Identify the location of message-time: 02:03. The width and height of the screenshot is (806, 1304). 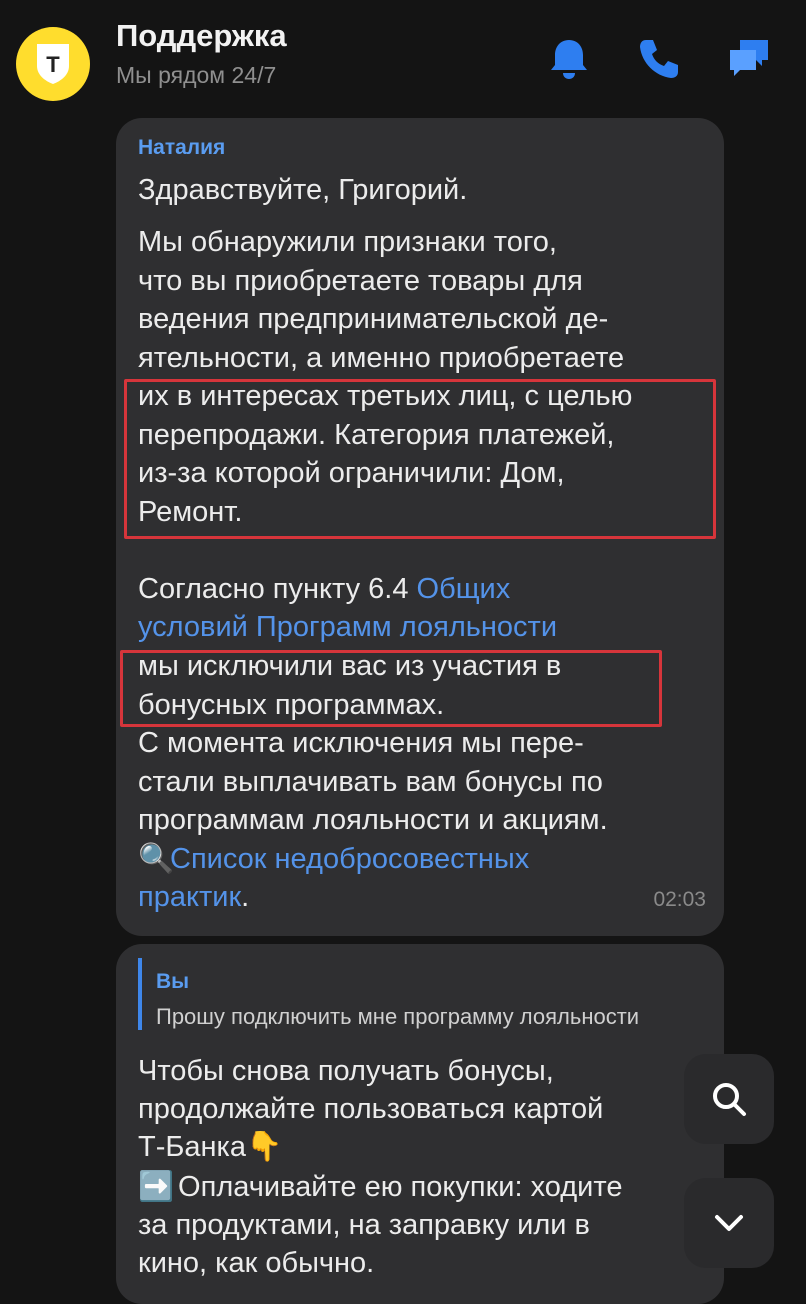
(679, 899).